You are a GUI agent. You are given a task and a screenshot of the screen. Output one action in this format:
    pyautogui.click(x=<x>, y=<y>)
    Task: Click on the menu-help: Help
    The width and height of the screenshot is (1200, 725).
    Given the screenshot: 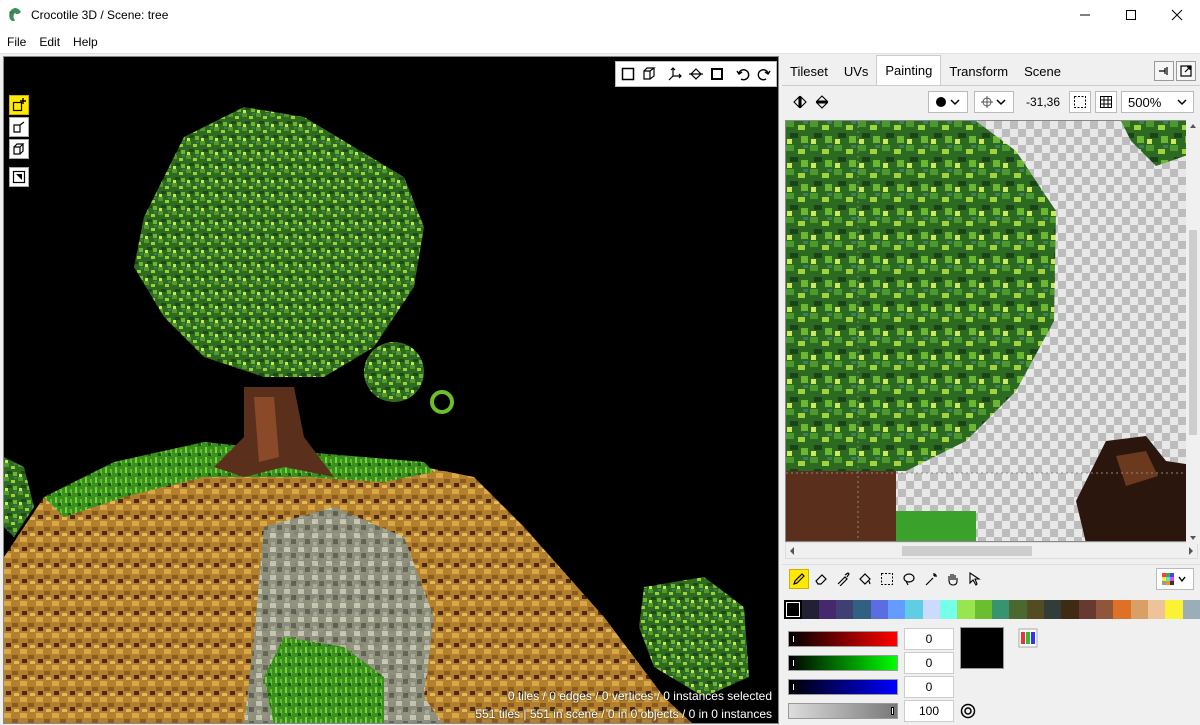 What is the action you would take?
    pyautogui.click(x=85, y=42)
    